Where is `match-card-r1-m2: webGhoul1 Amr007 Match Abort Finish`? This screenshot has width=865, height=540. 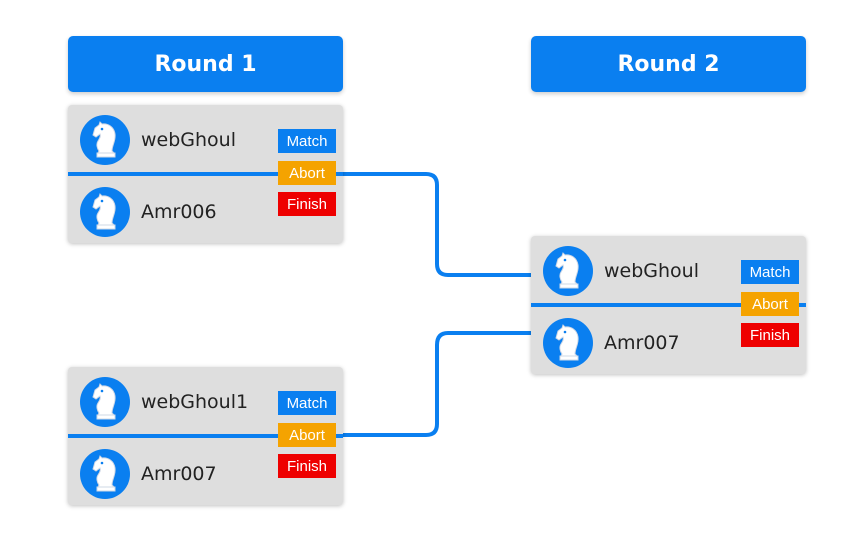 match-card-r1-m2: webGhoul1 Amr007 Match Abort Finish is located at coordinates (205, 436).